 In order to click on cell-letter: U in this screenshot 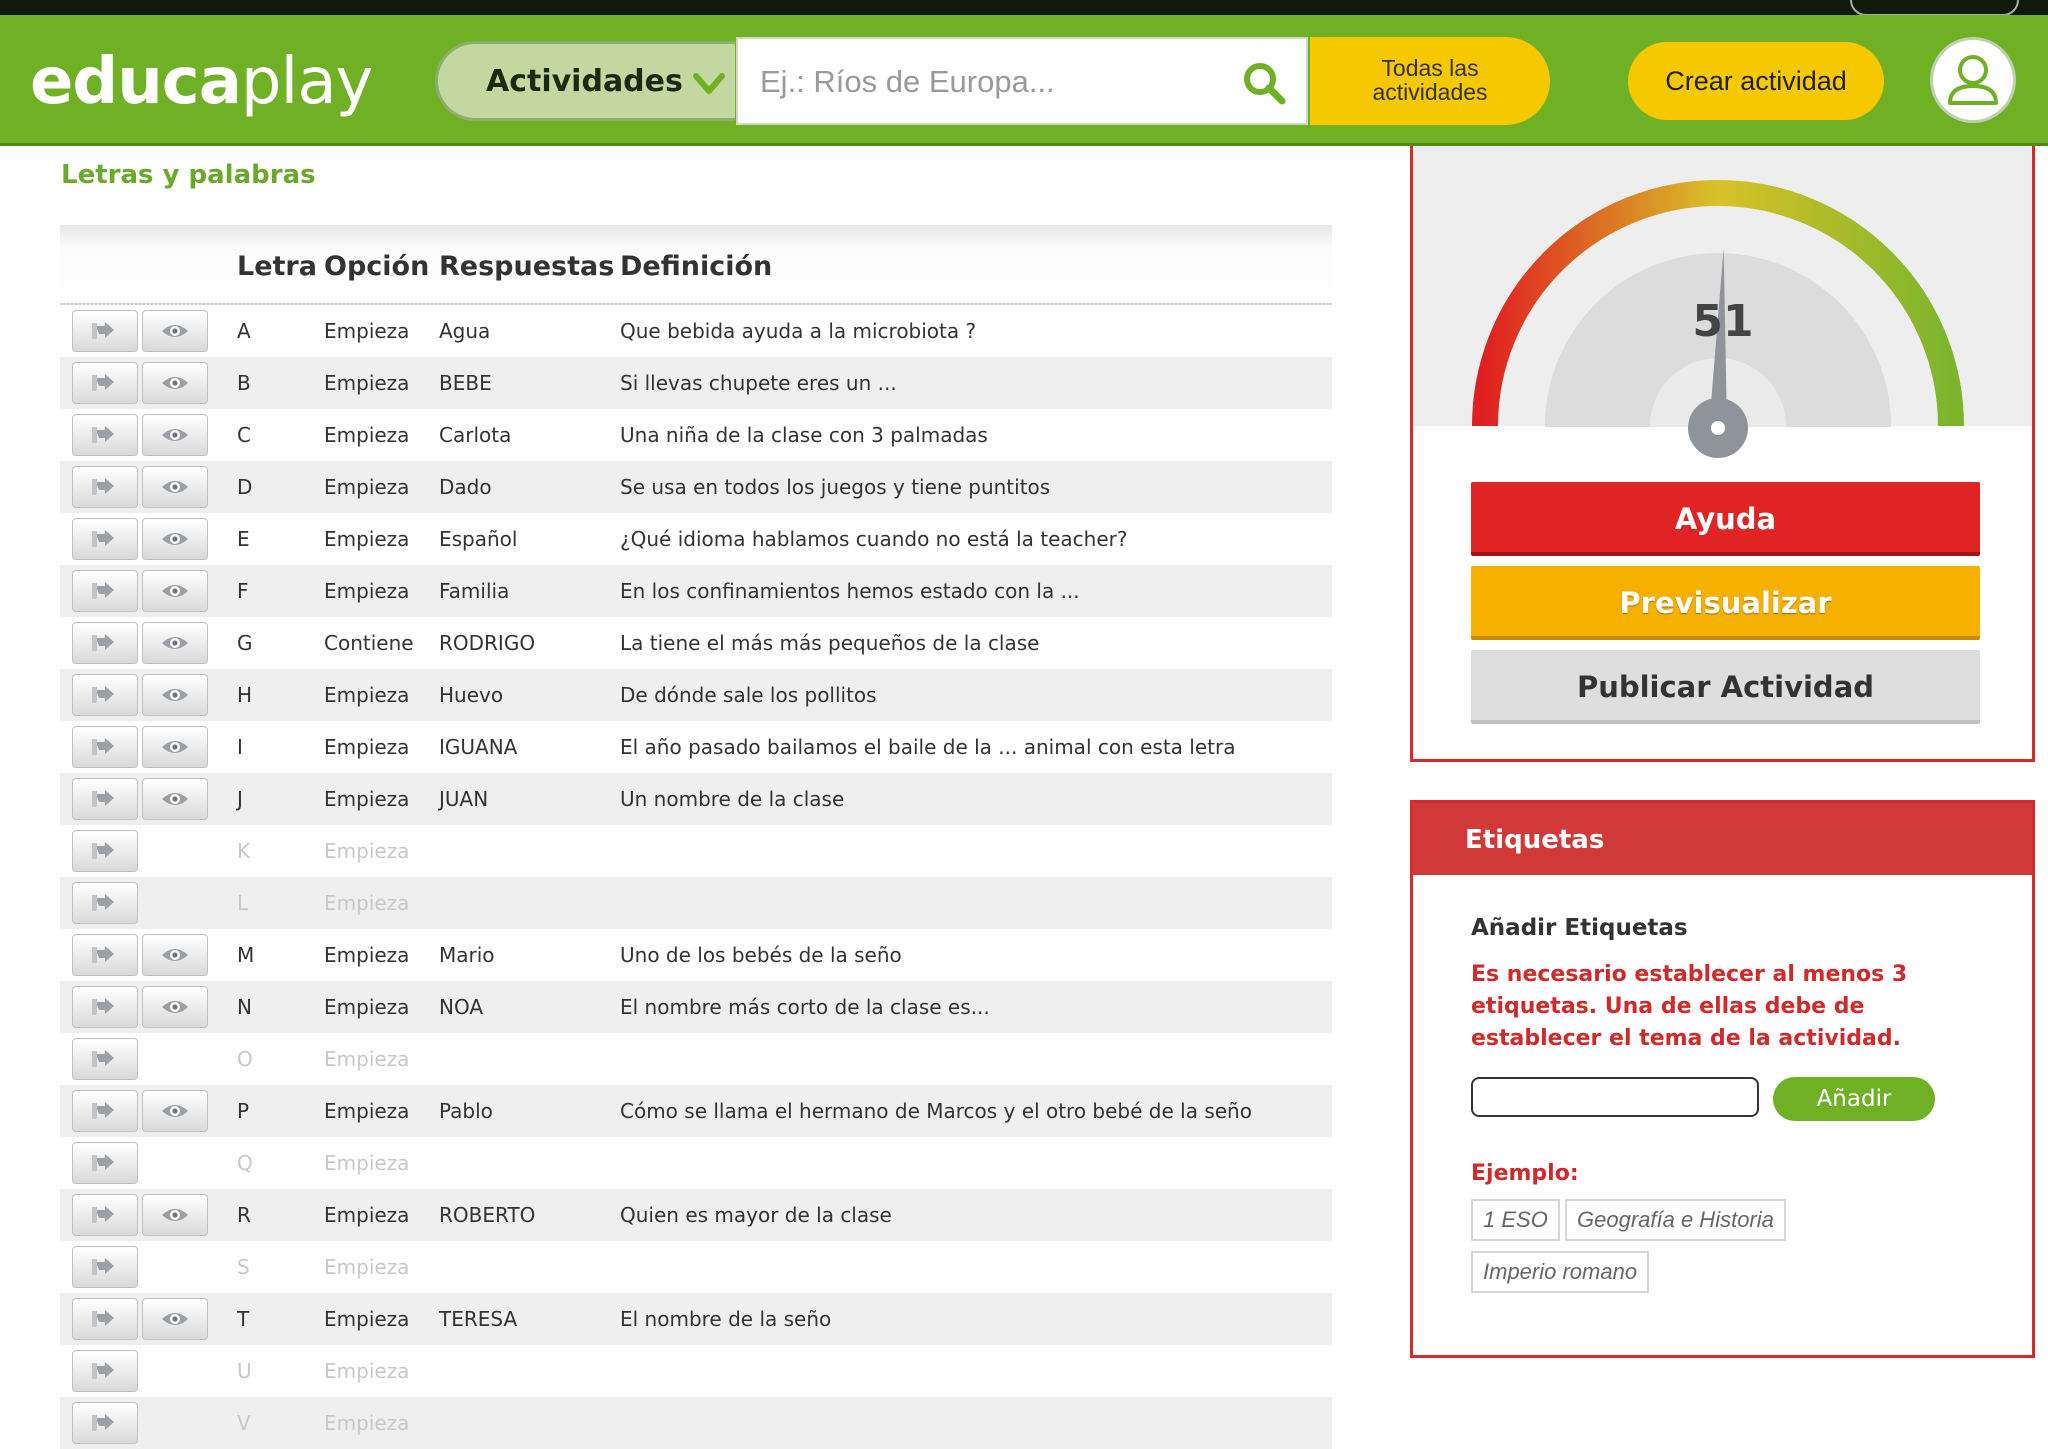, I will do `click(244, 1371)`.